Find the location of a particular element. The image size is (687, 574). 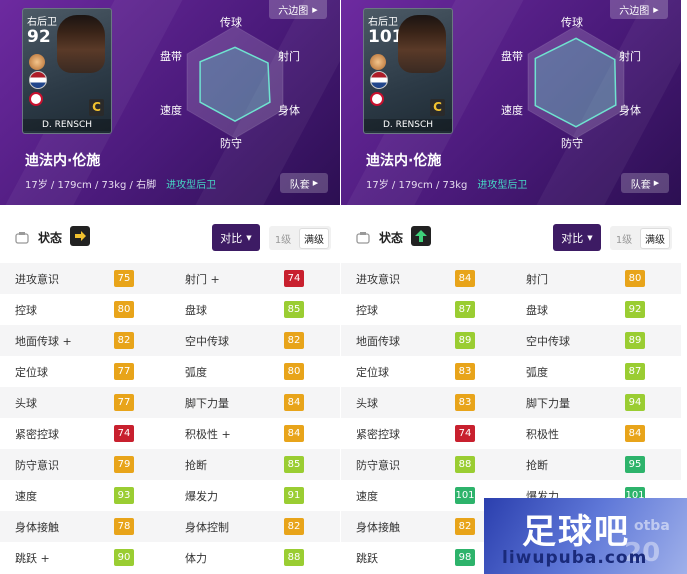

stat-row: 防守意识 88 抢断 95 is located at coordinates (511, 464).